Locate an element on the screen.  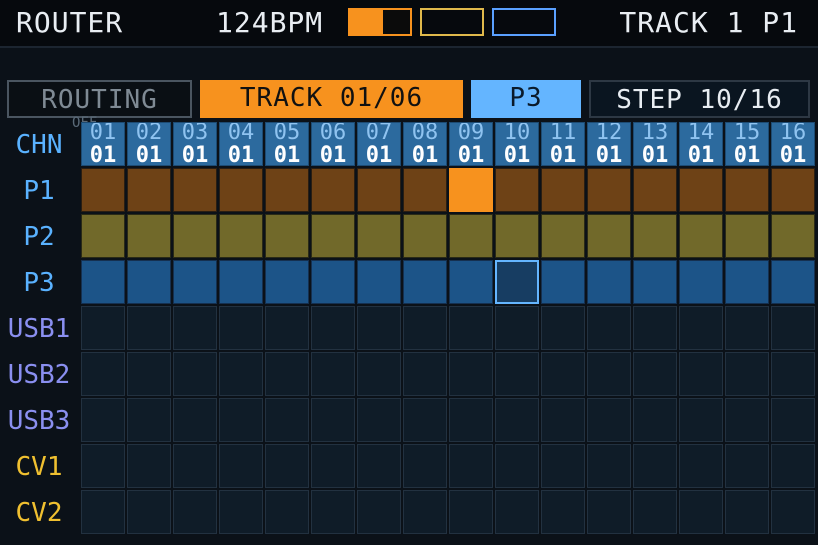
channel-cell-07: 07 01 is located at coordinates (379, 144).